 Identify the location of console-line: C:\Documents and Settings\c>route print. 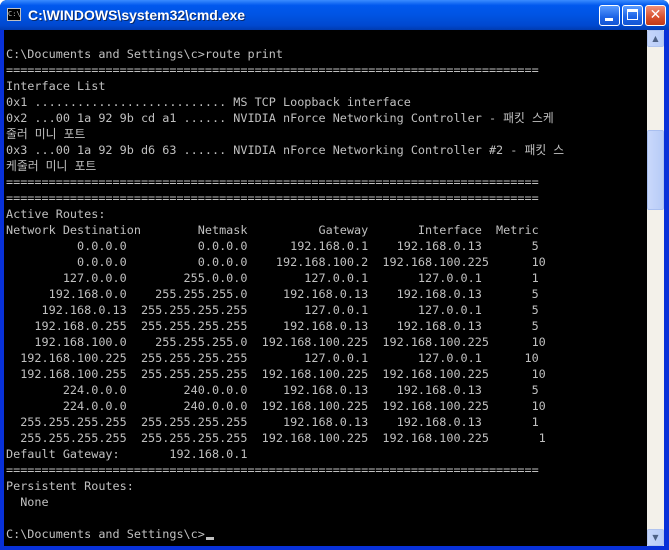
(144, 54).